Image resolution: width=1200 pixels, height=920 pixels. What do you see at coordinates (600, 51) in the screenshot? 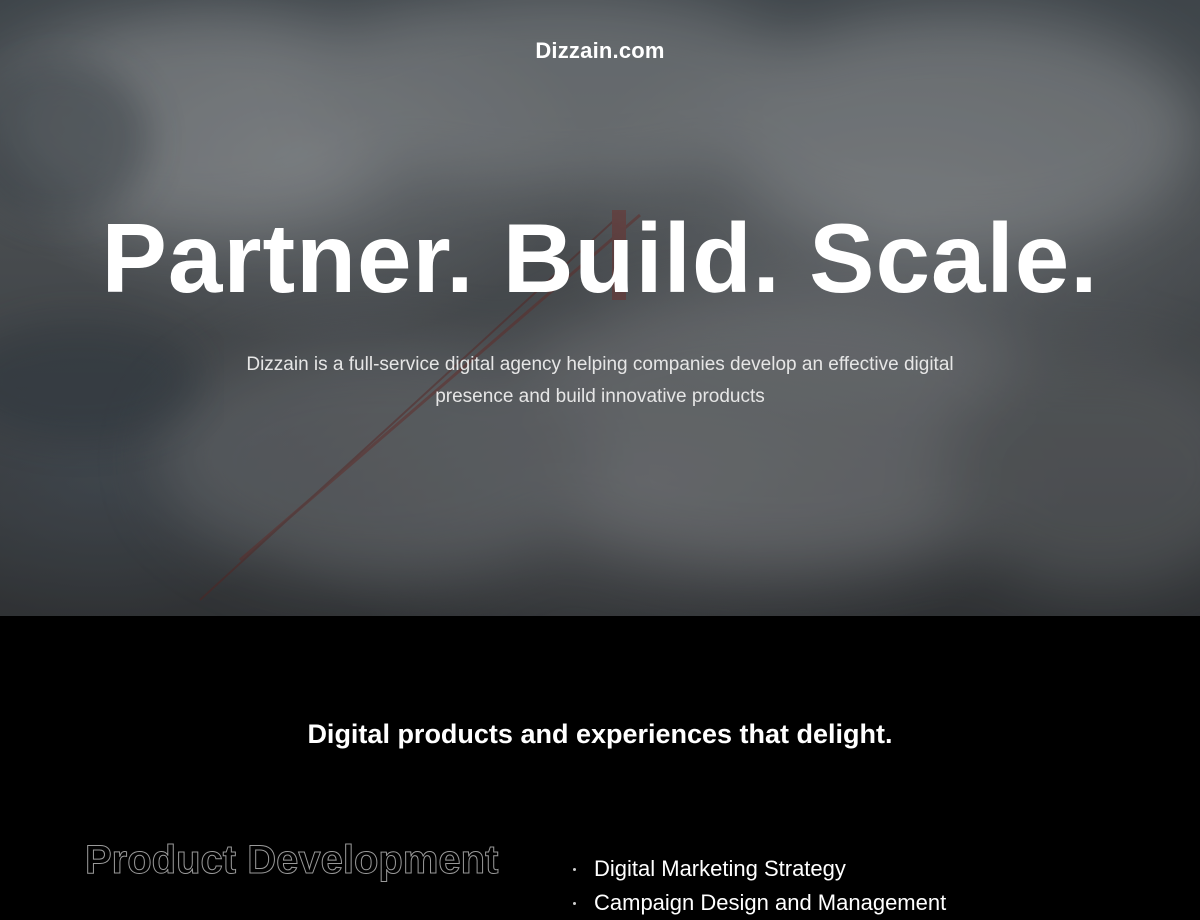
I see `site-logo: Dizzain.com` at bounding box center [600, 51].